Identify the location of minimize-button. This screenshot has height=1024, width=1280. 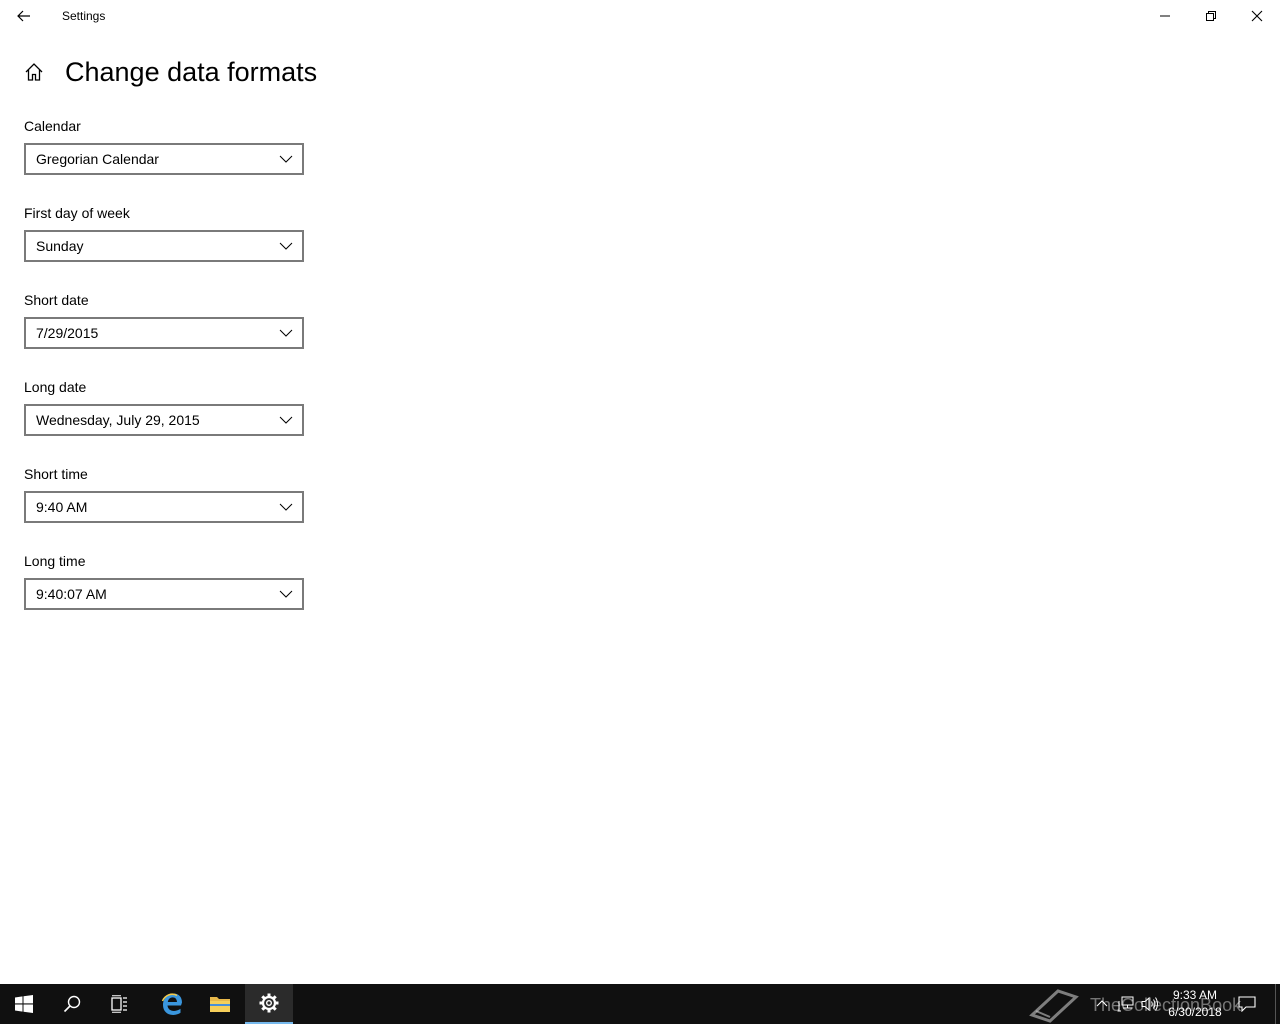
(1165, 16).